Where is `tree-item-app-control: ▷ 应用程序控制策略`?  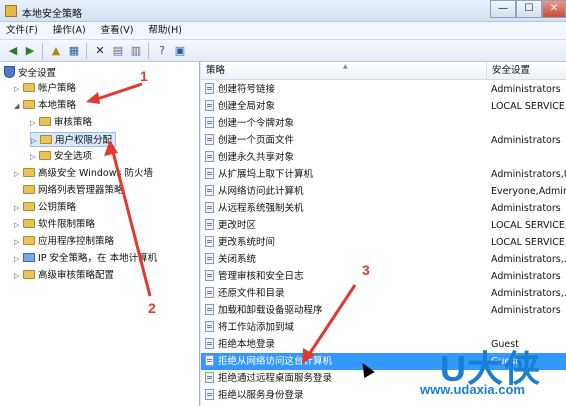
tree-item-app-control: ▷ 应用程序控制策略 is located at coordinates (64, 241).